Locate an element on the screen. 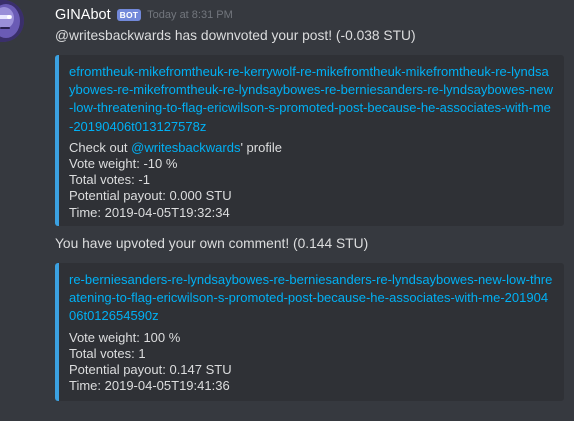 The image size is (574, 421). vote-time: Time: 2019-04-05T19:41:36 is located at coordinates (149, 386).